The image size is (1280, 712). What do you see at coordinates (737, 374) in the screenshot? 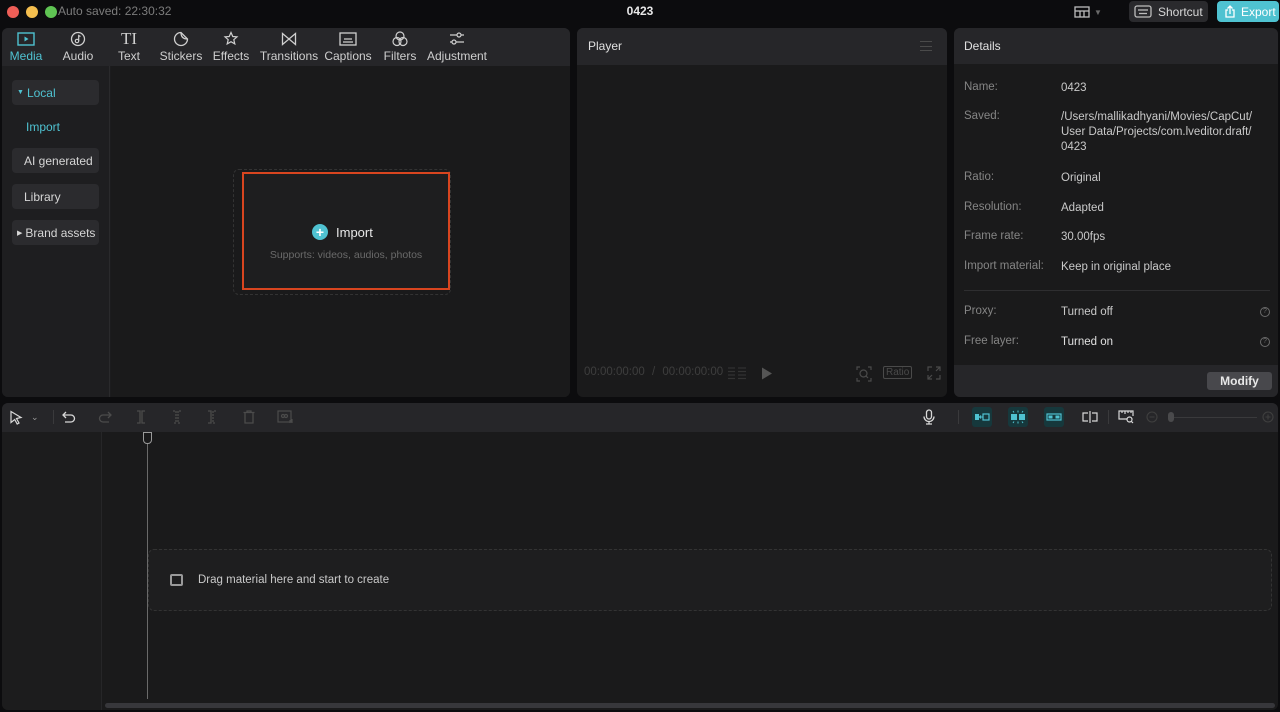
I see `timeline-list-icon` at bounding box center [737, 374].